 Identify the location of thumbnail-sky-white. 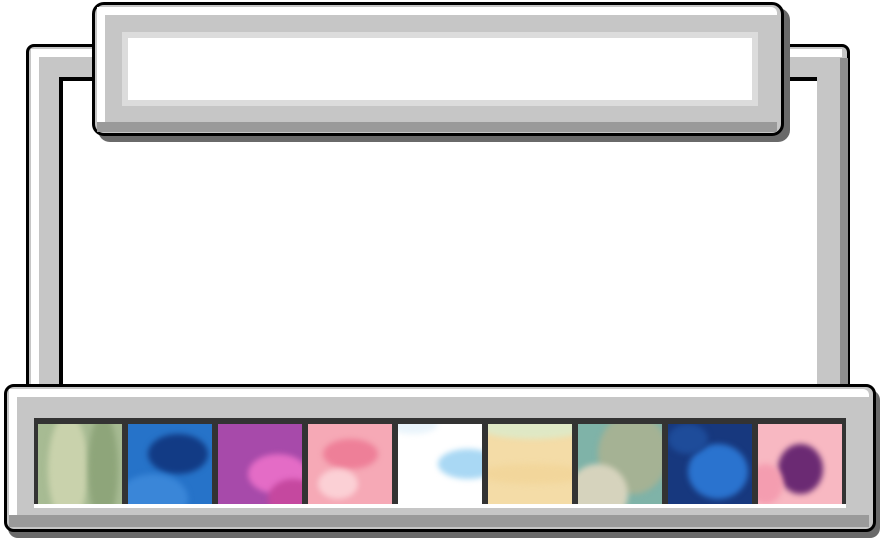
(440, 464).